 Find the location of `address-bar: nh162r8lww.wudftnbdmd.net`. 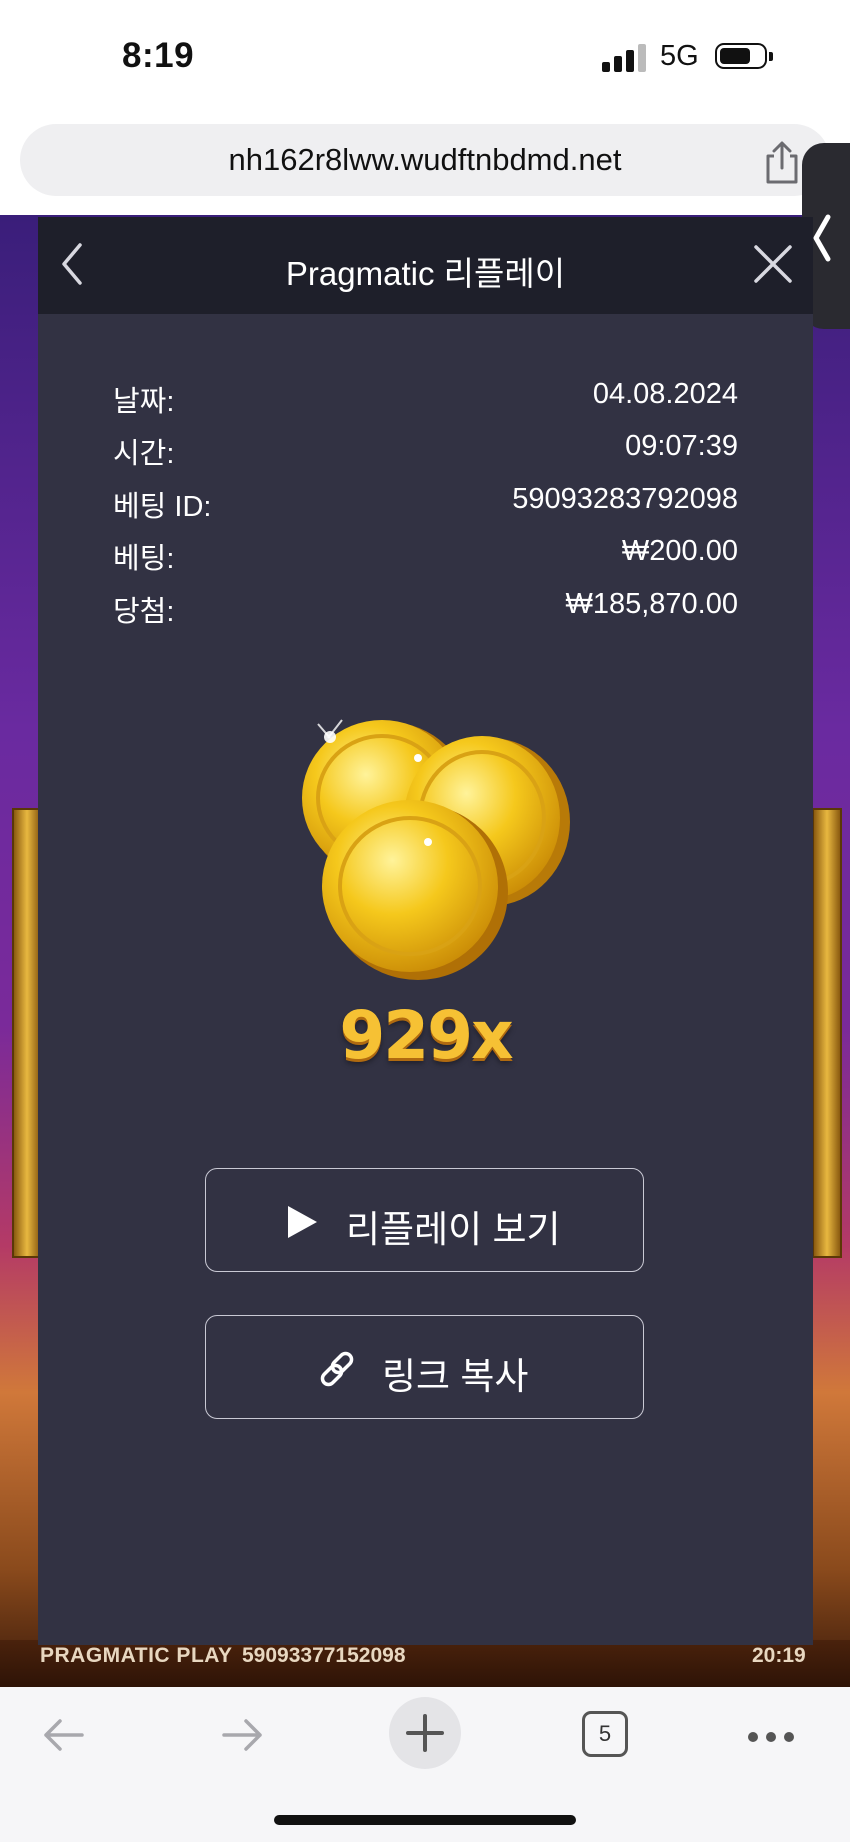

address-bar: nh162r8lww.wudftnbdmd.net is located at coordinates (425, 160).